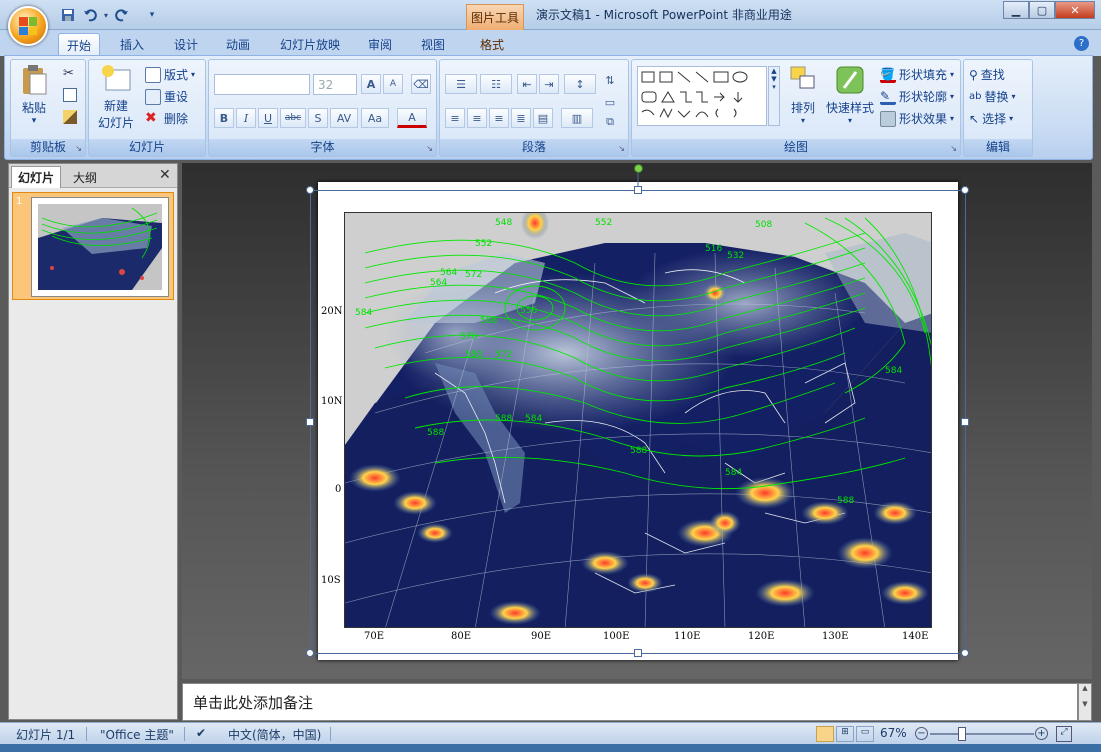 This screenshot has height=752, width=1101. What do you see at coordinates (274, 734) in the screenshot?
I see `language: 中文(简体，中国)` at bounding box center [274, 734].